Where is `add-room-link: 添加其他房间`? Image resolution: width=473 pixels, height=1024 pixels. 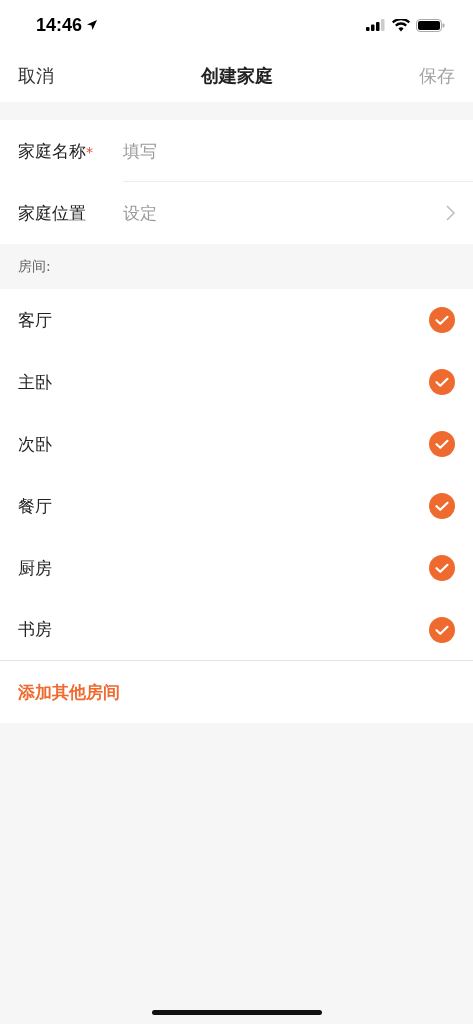
add-room-link: 添加其他房间 is located at coordinates (69, 692).